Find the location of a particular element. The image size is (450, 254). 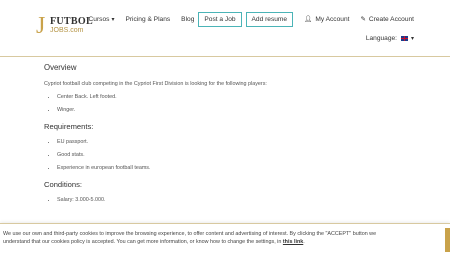

nav-cursos: Cursos ▾ is located at coordinates (102, 19).